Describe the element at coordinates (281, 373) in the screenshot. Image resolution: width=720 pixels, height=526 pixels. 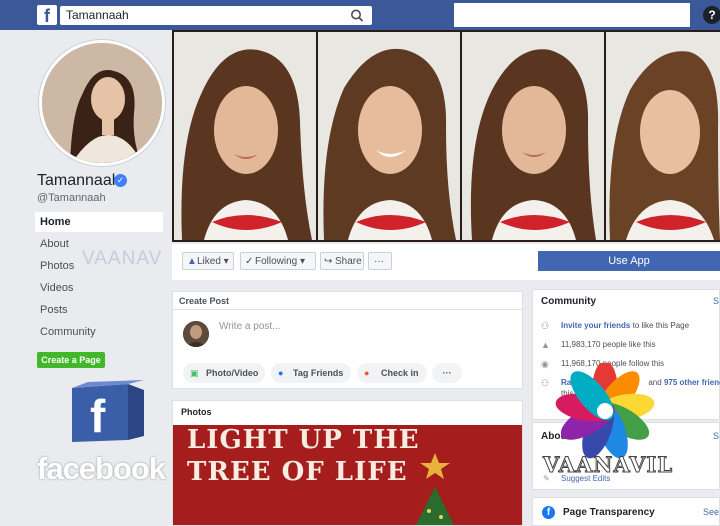
I see `tag-icon: ●` at that location.